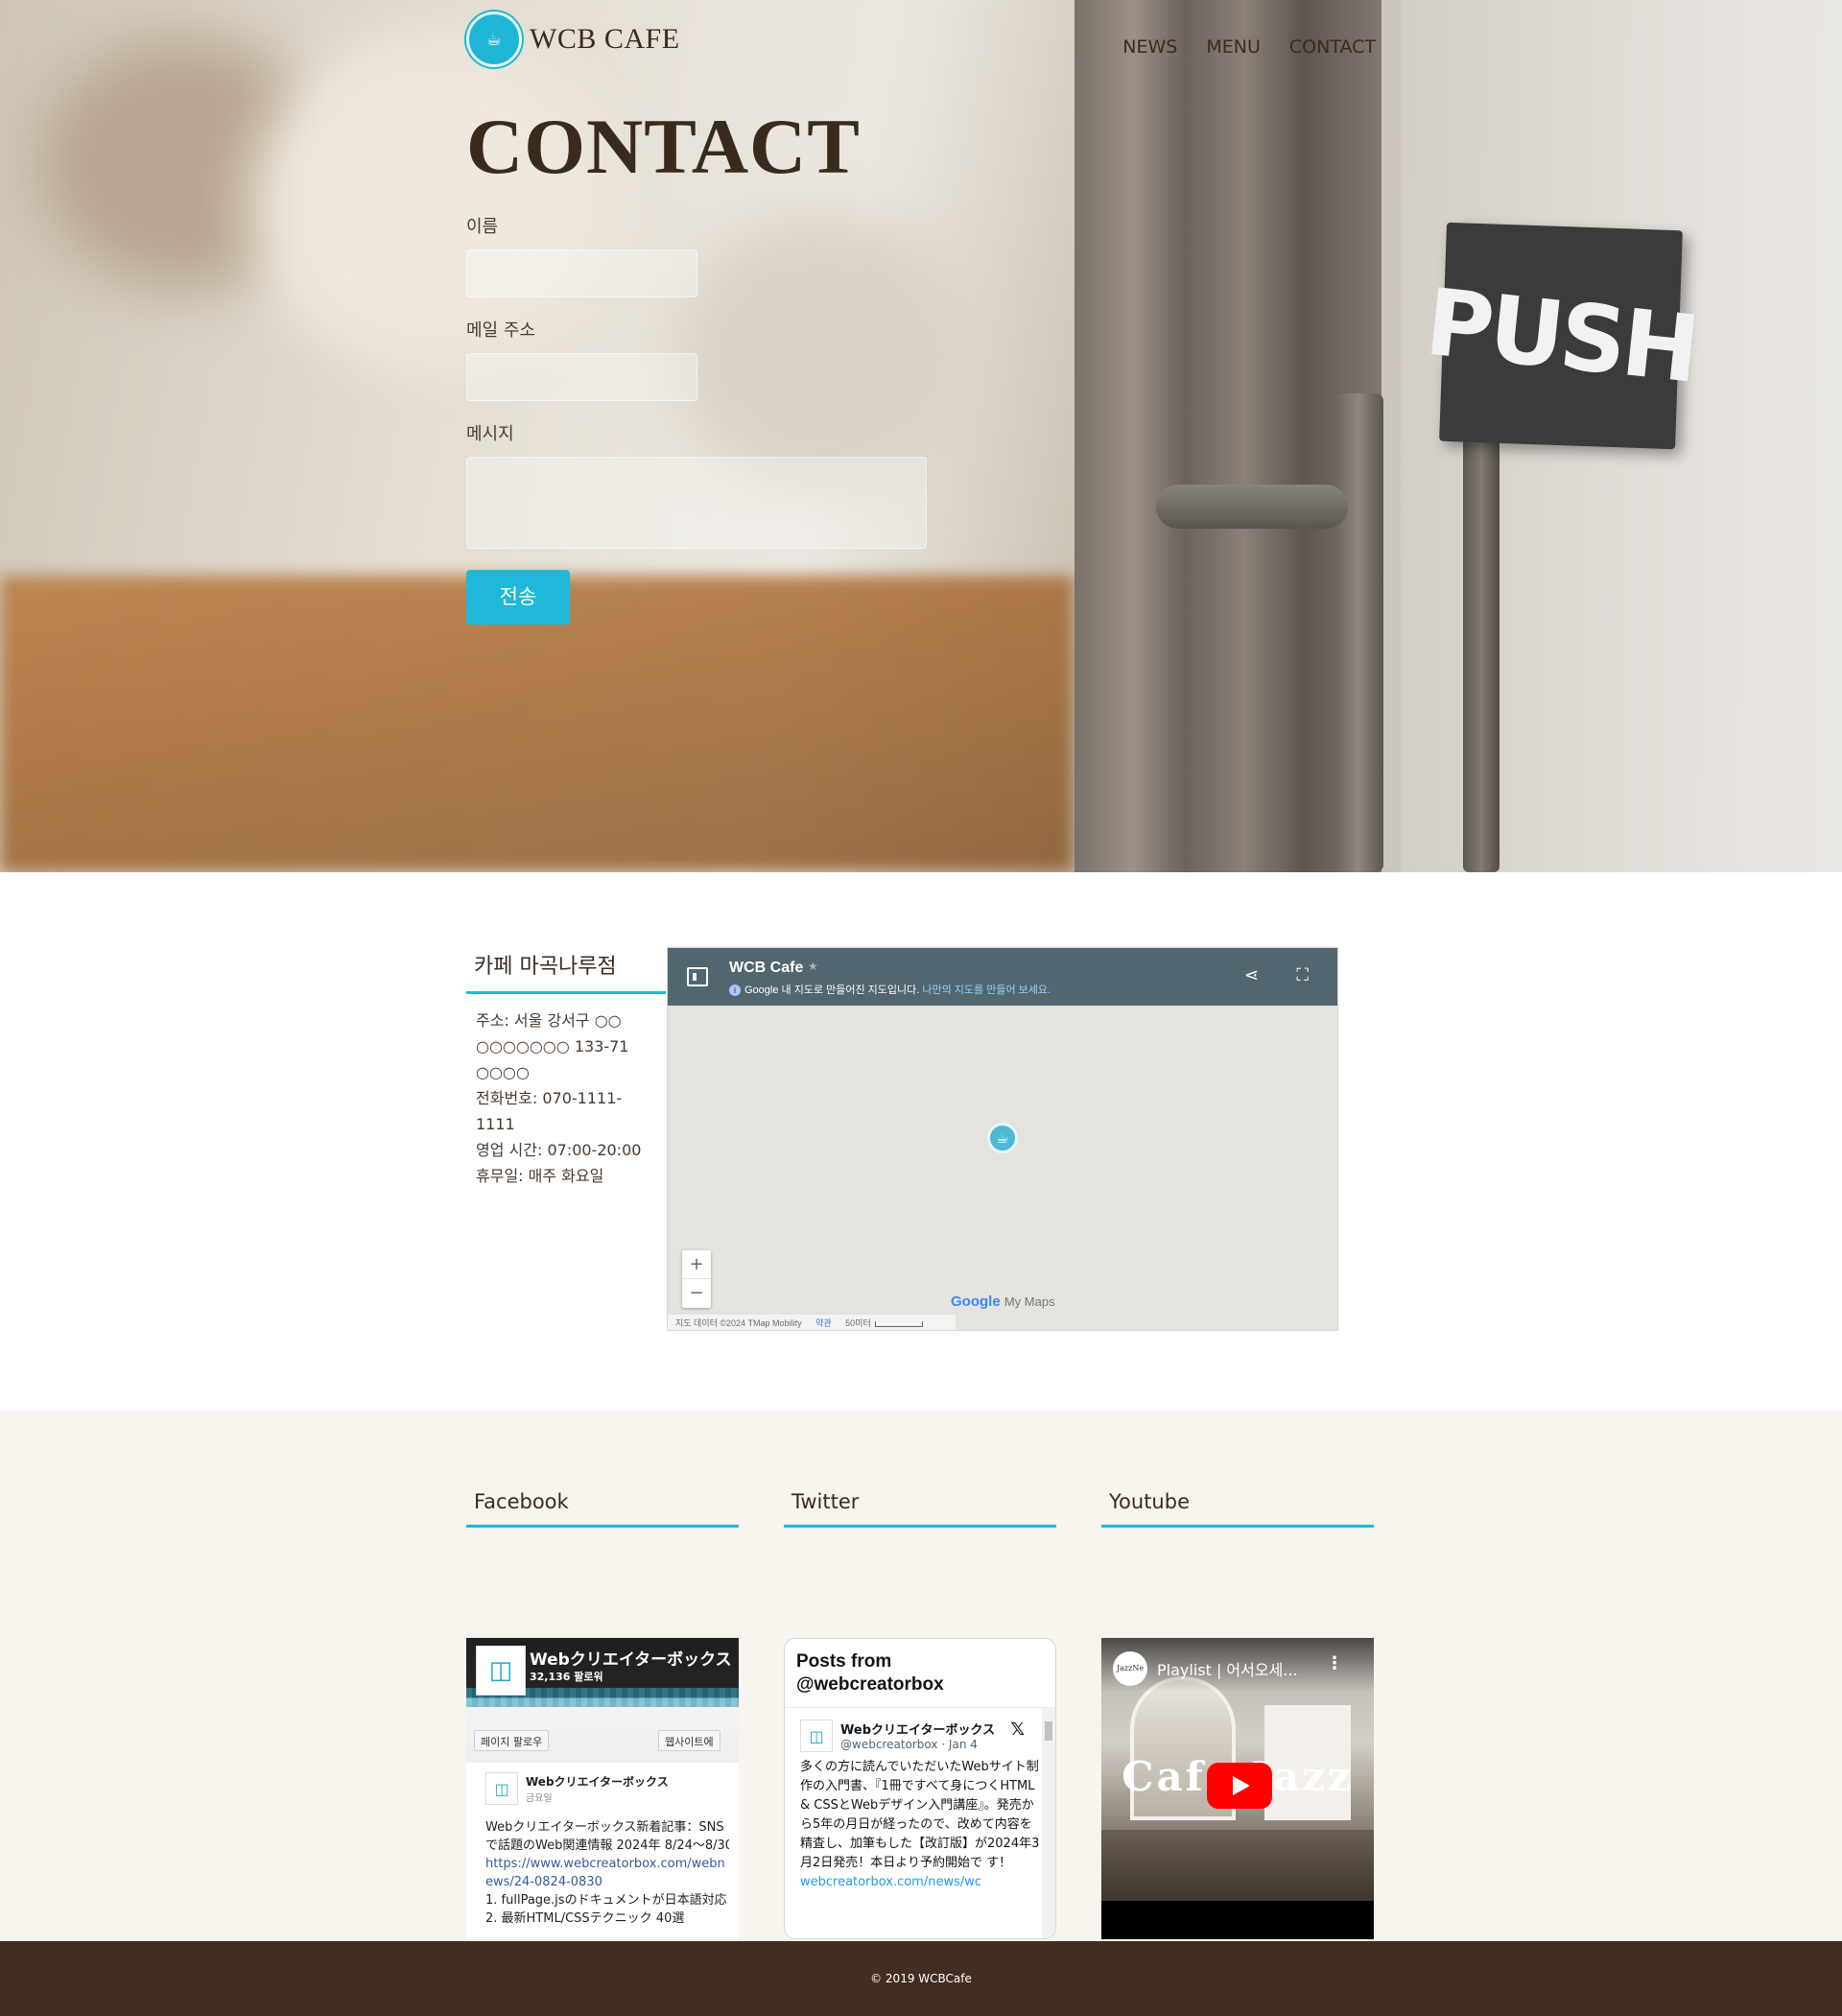 This screenshot has width=1842, height=2016. I want to click on fb-post-date: 금요일, so click(597, 1797).